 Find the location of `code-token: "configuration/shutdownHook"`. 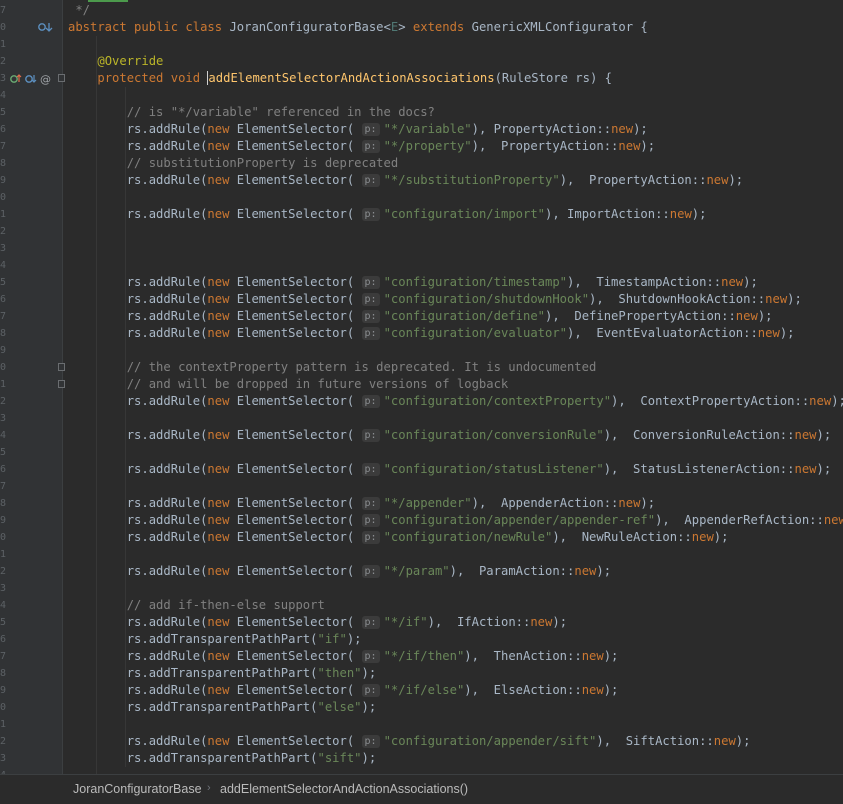

code-token: "configuration/shutdownHook" is located at coordinates (486, 299).